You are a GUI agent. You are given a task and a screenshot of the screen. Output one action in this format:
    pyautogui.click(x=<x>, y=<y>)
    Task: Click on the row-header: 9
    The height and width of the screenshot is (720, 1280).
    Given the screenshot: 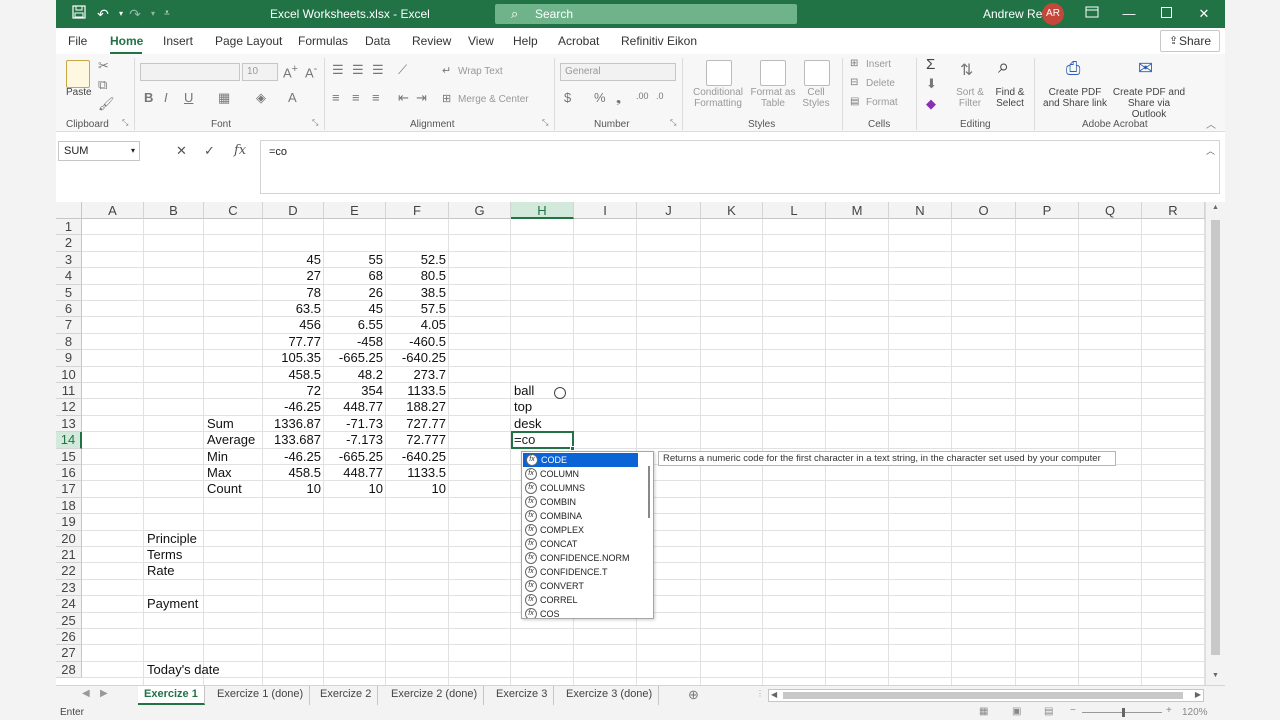 What is the action you would take?
    pyautogui.click(x=69, y=358)
    